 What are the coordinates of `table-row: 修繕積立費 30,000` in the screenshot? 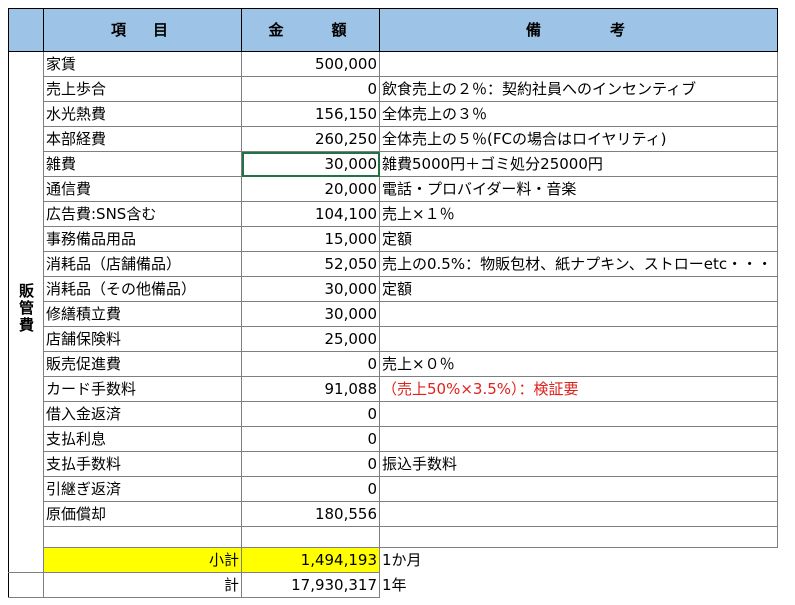 It's located at (393, 314).